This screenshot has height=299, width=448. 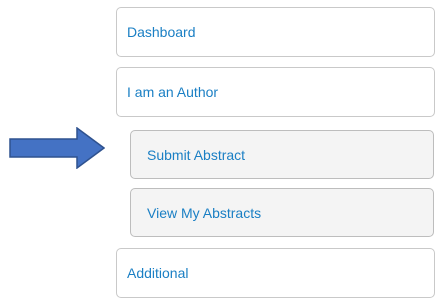 What do you see at coordinates (57, 148) in the screenshot?
I see `right-arrow-icon` at bounding box center [57, 148].